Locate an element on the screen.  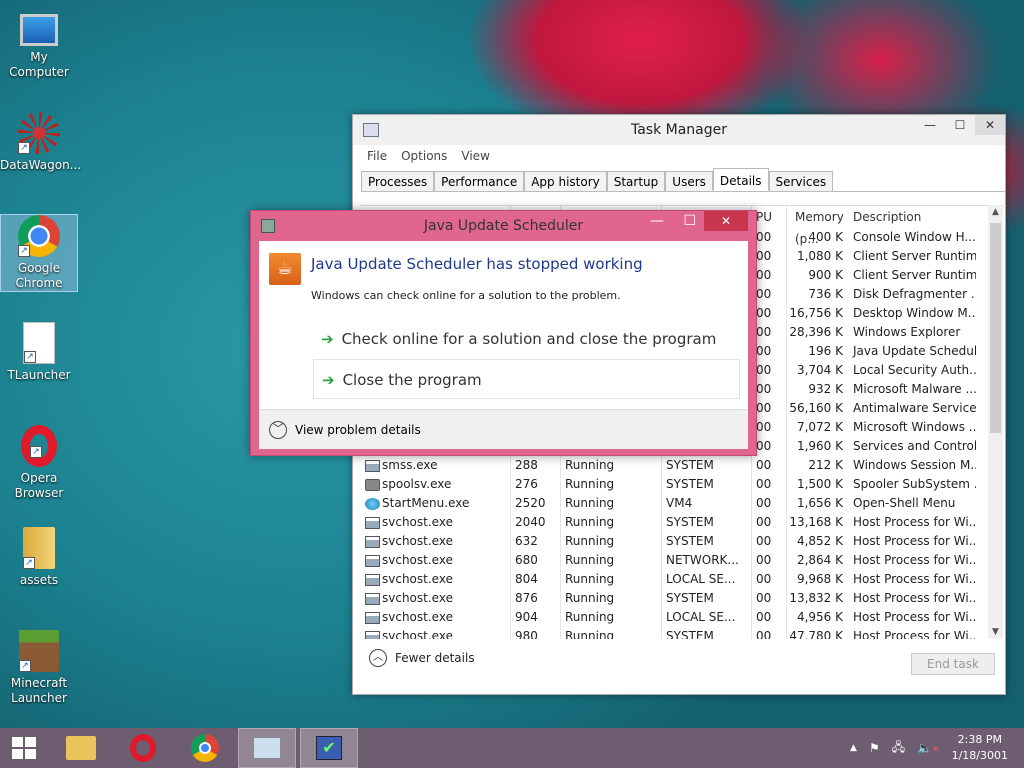
menu-view: View is located at coordinates (475, 156).